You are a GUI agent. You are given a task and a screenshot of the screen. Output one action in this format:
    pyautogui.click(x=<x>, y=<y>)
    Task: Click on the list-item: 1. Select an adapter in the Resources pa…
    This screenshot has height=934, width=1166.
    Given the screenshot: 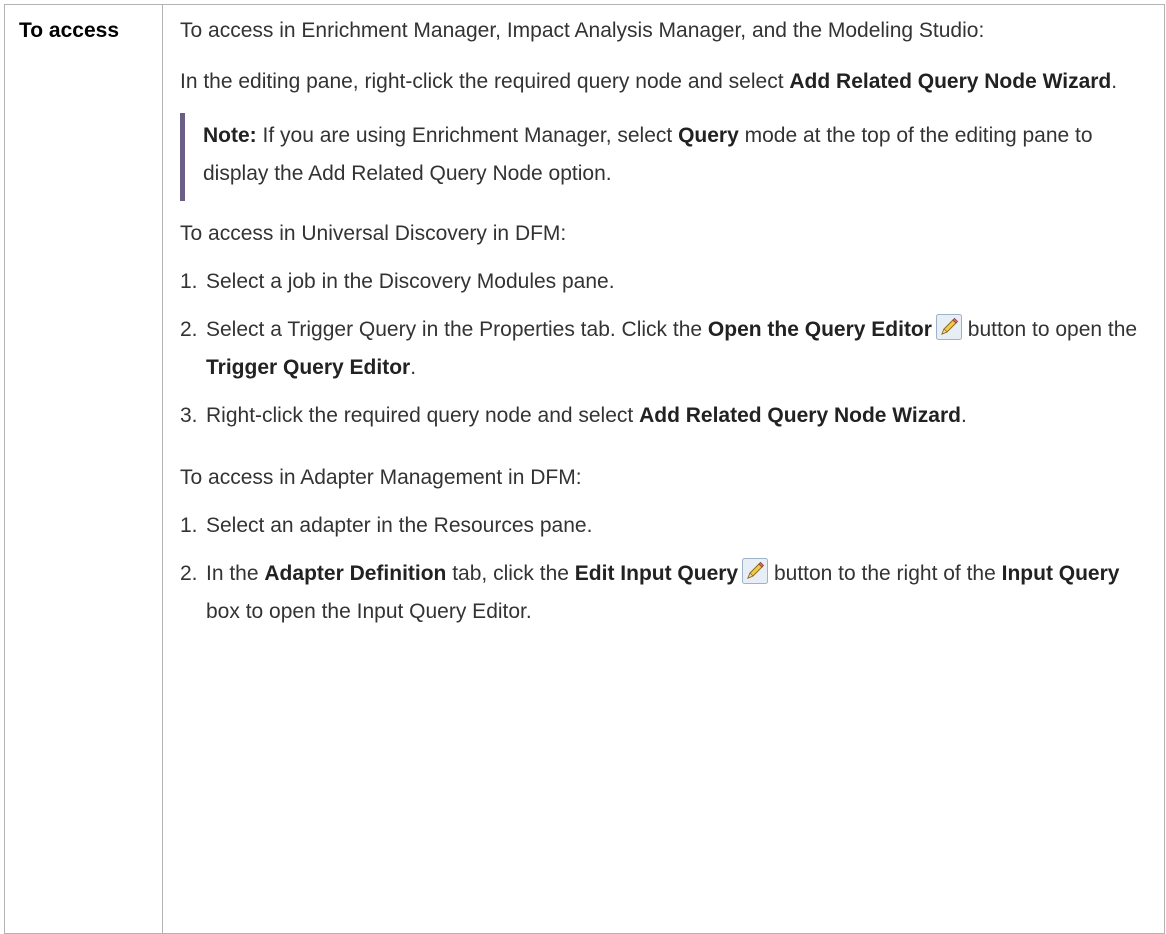 What is the action you would take?
    pyautogui.click(x=663, y=526)
    